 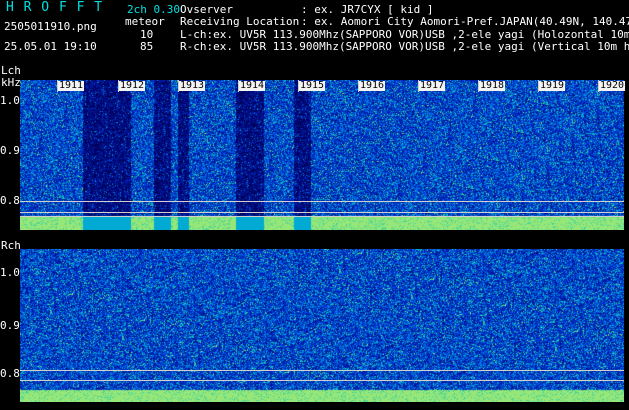 I want to click on datetime: 25.05.01 19:10, so click(x=50, y=46).